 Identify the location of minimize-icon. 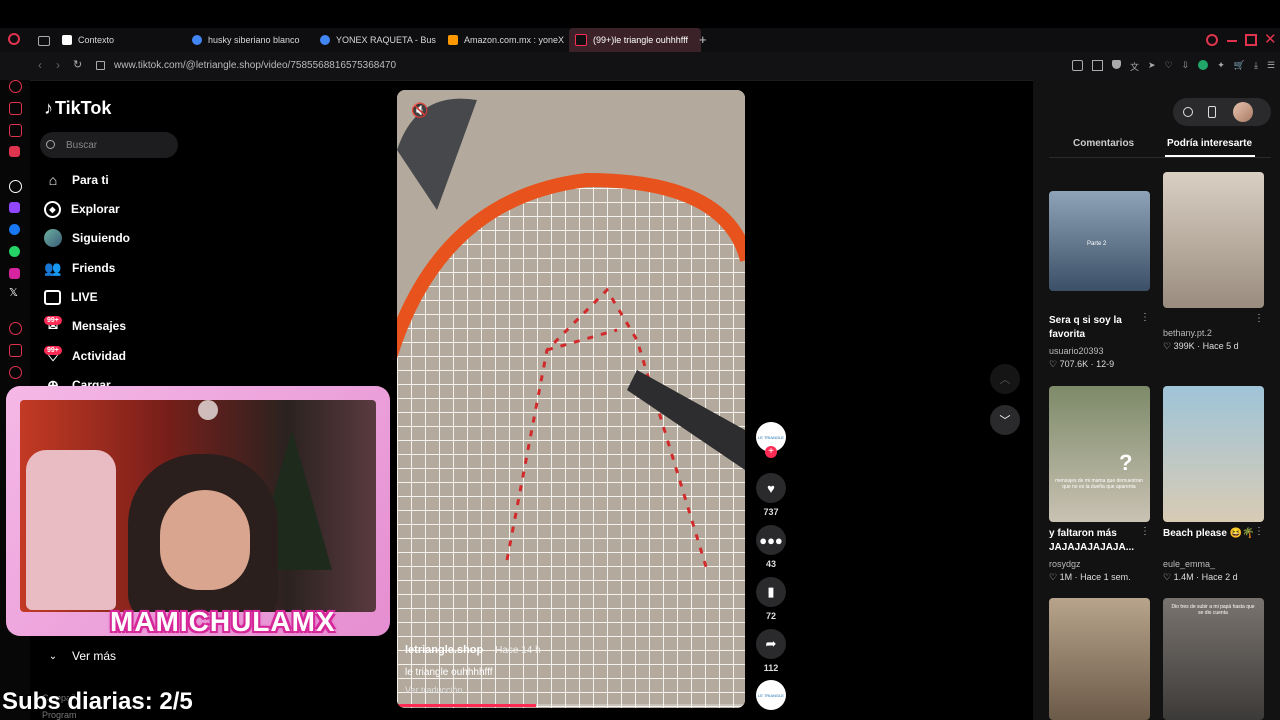
(1232, 41).